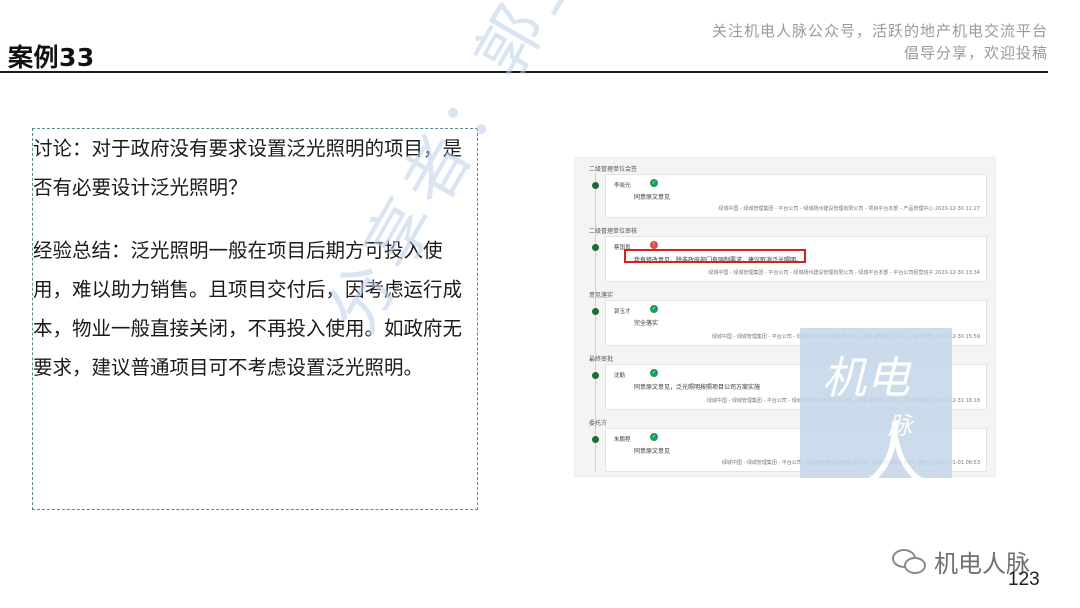 The height and width of the screenshot is (608, 1080). Describe the element at coordinates (654, 245) in the screenshot. I see `rejected-alert-icon: !` at that location.